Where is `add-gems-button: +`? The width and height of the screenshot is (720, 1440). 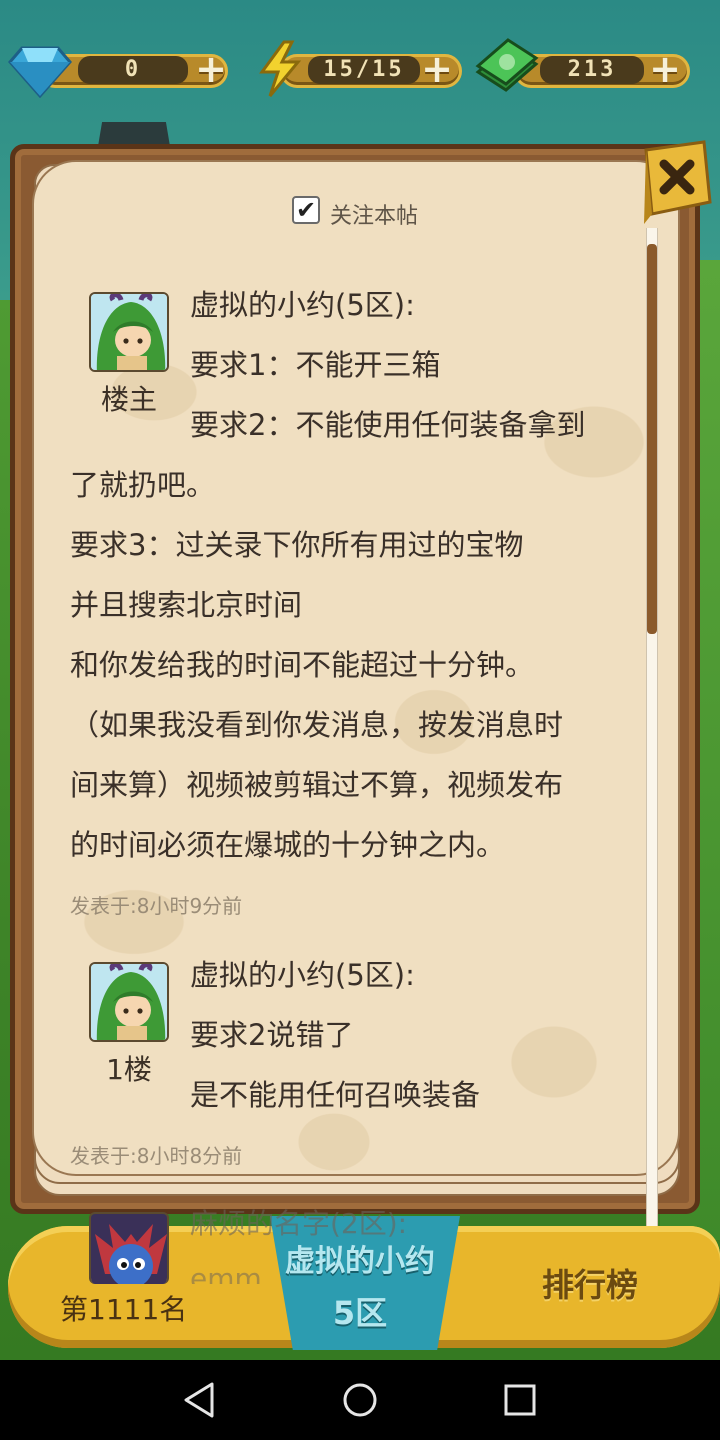
add-gems-button: + is located at coordinates (211, 69).